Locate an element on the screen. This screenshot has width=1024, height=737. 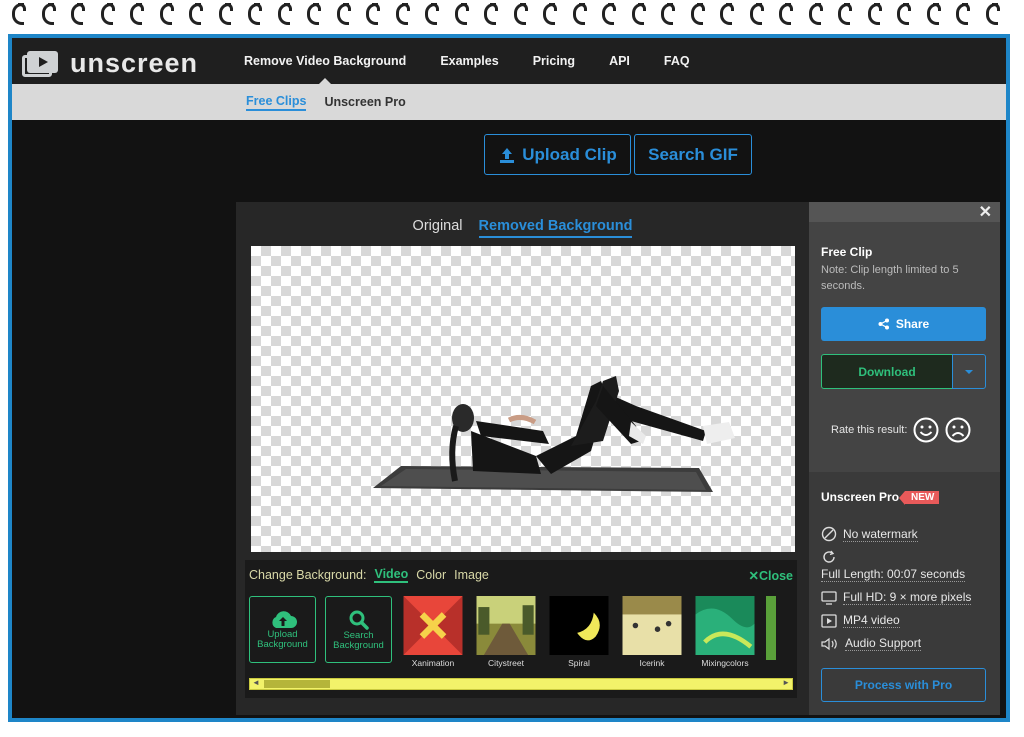
bg-thumb-spiral: Spiral is located at coordinates (579, 632).